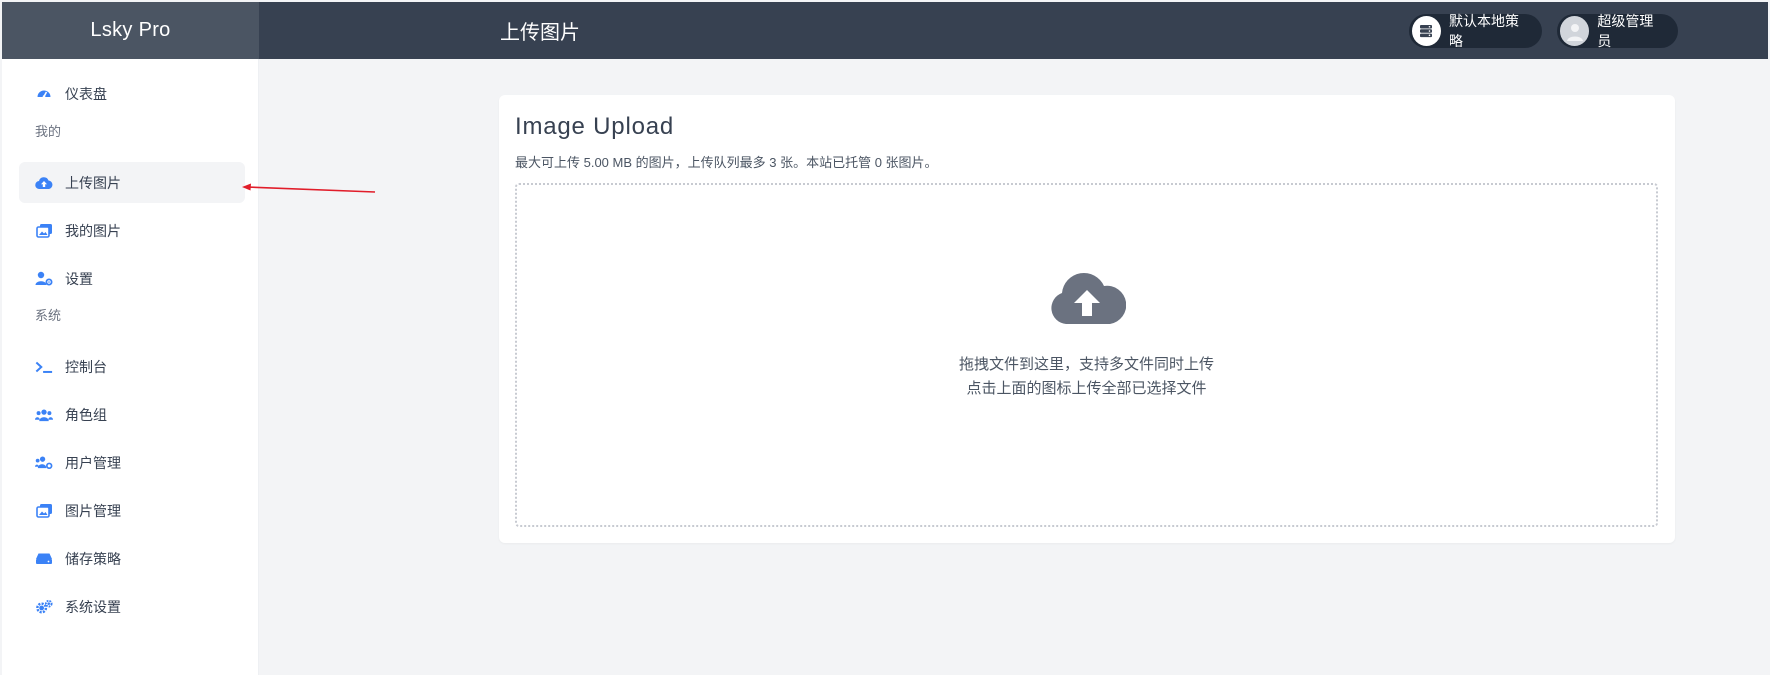  What do you see at coordinates (44, 463) in the screenshot?
I see `users-cog-icon` at bounding box center [44, 463].